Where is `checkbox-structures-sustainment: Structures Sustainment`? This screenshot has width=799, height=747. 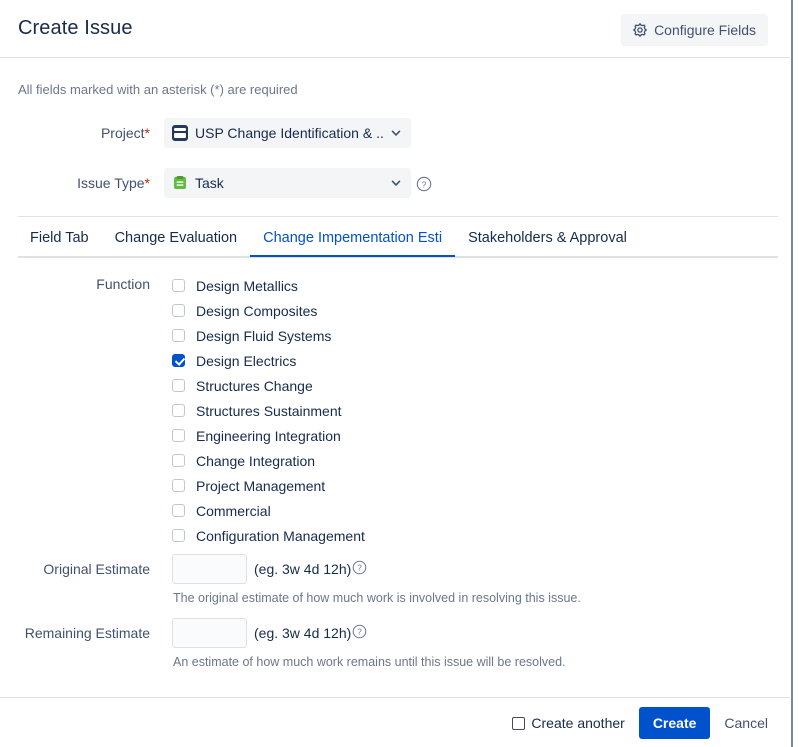
checkbox-structures-sustainment: Structures Sustainment is located at coordinates (268, 410).